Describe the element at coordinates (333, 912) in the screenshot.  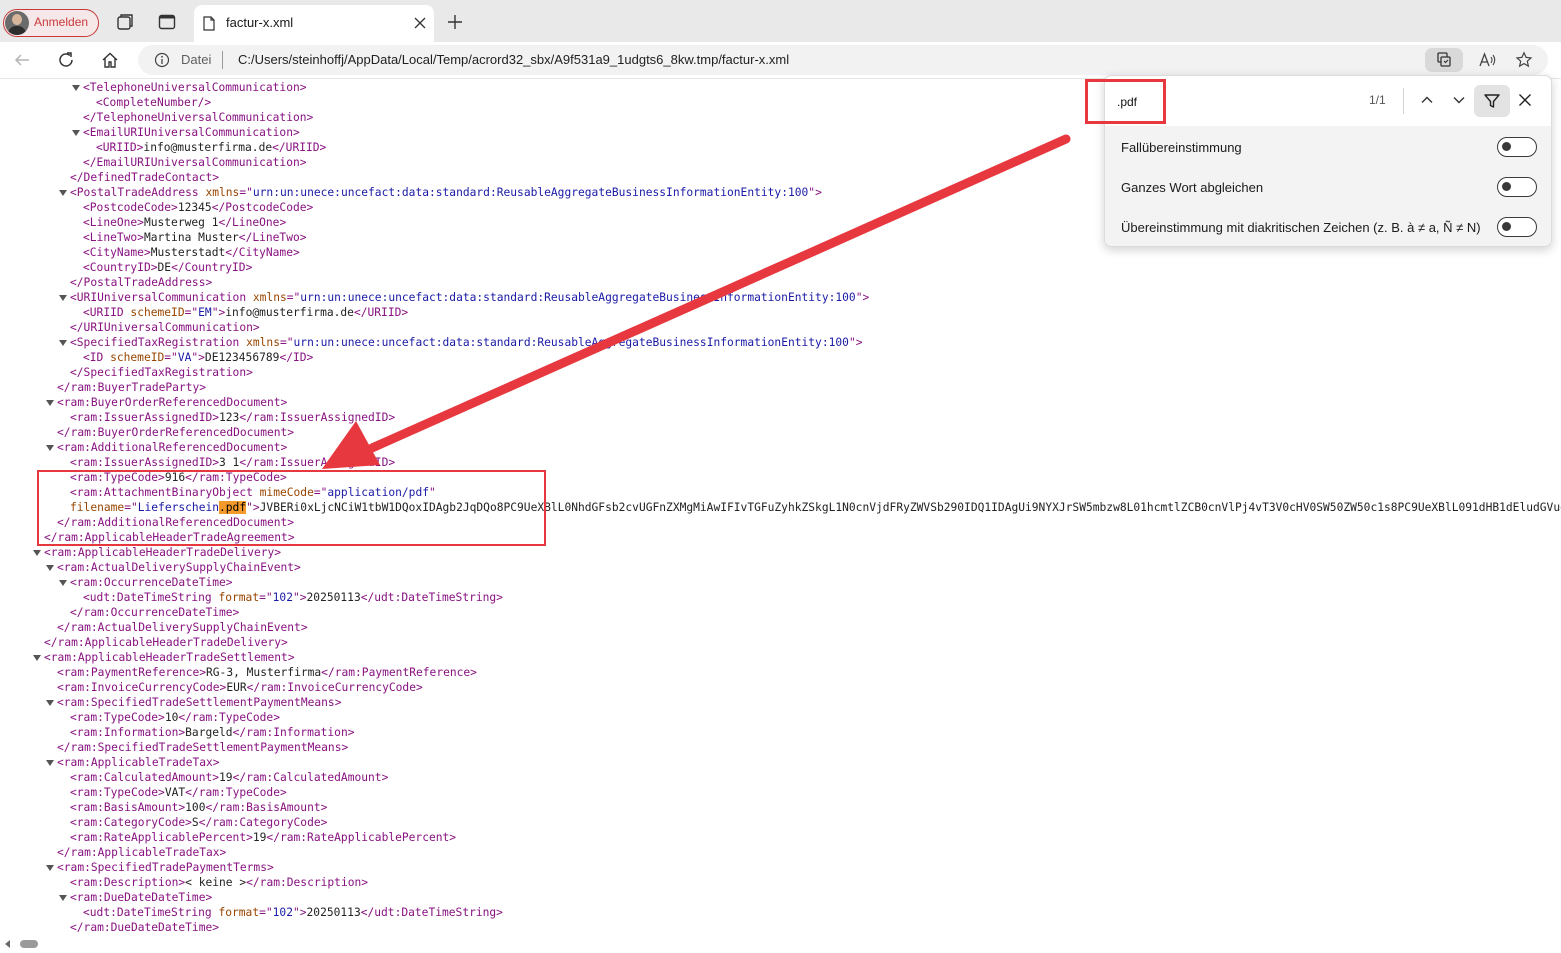
I see `xml-token: 20250113` at that location.